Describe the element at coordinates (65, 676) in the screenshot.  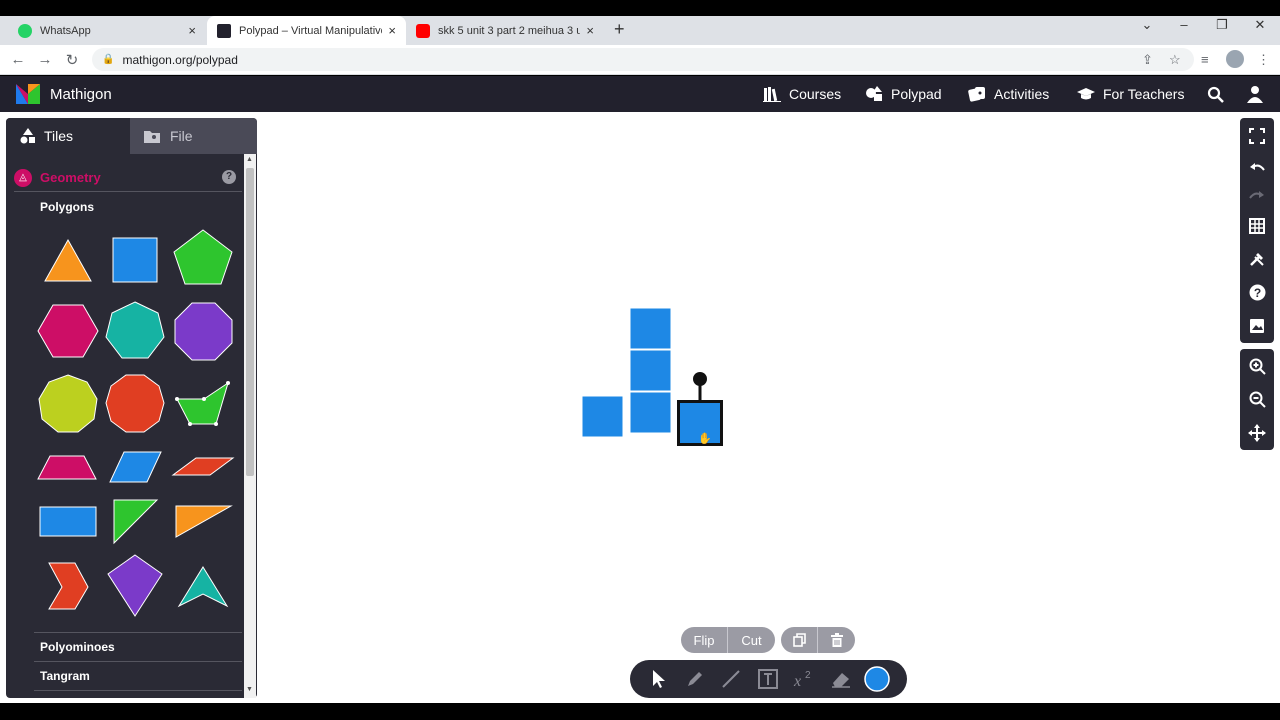
I see `section-tangram: Tangram` at that location.